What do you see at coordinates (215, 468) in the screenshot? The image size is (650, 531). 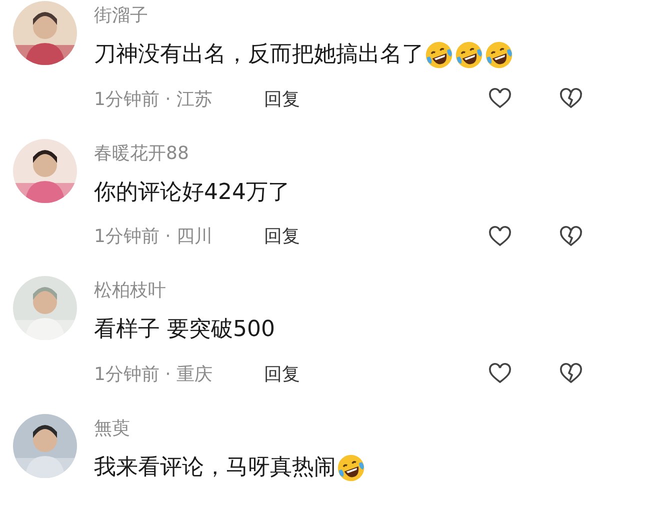 I see `comment-text: 我来看评论，马呀真热闹` at bounding box center [215, 468].